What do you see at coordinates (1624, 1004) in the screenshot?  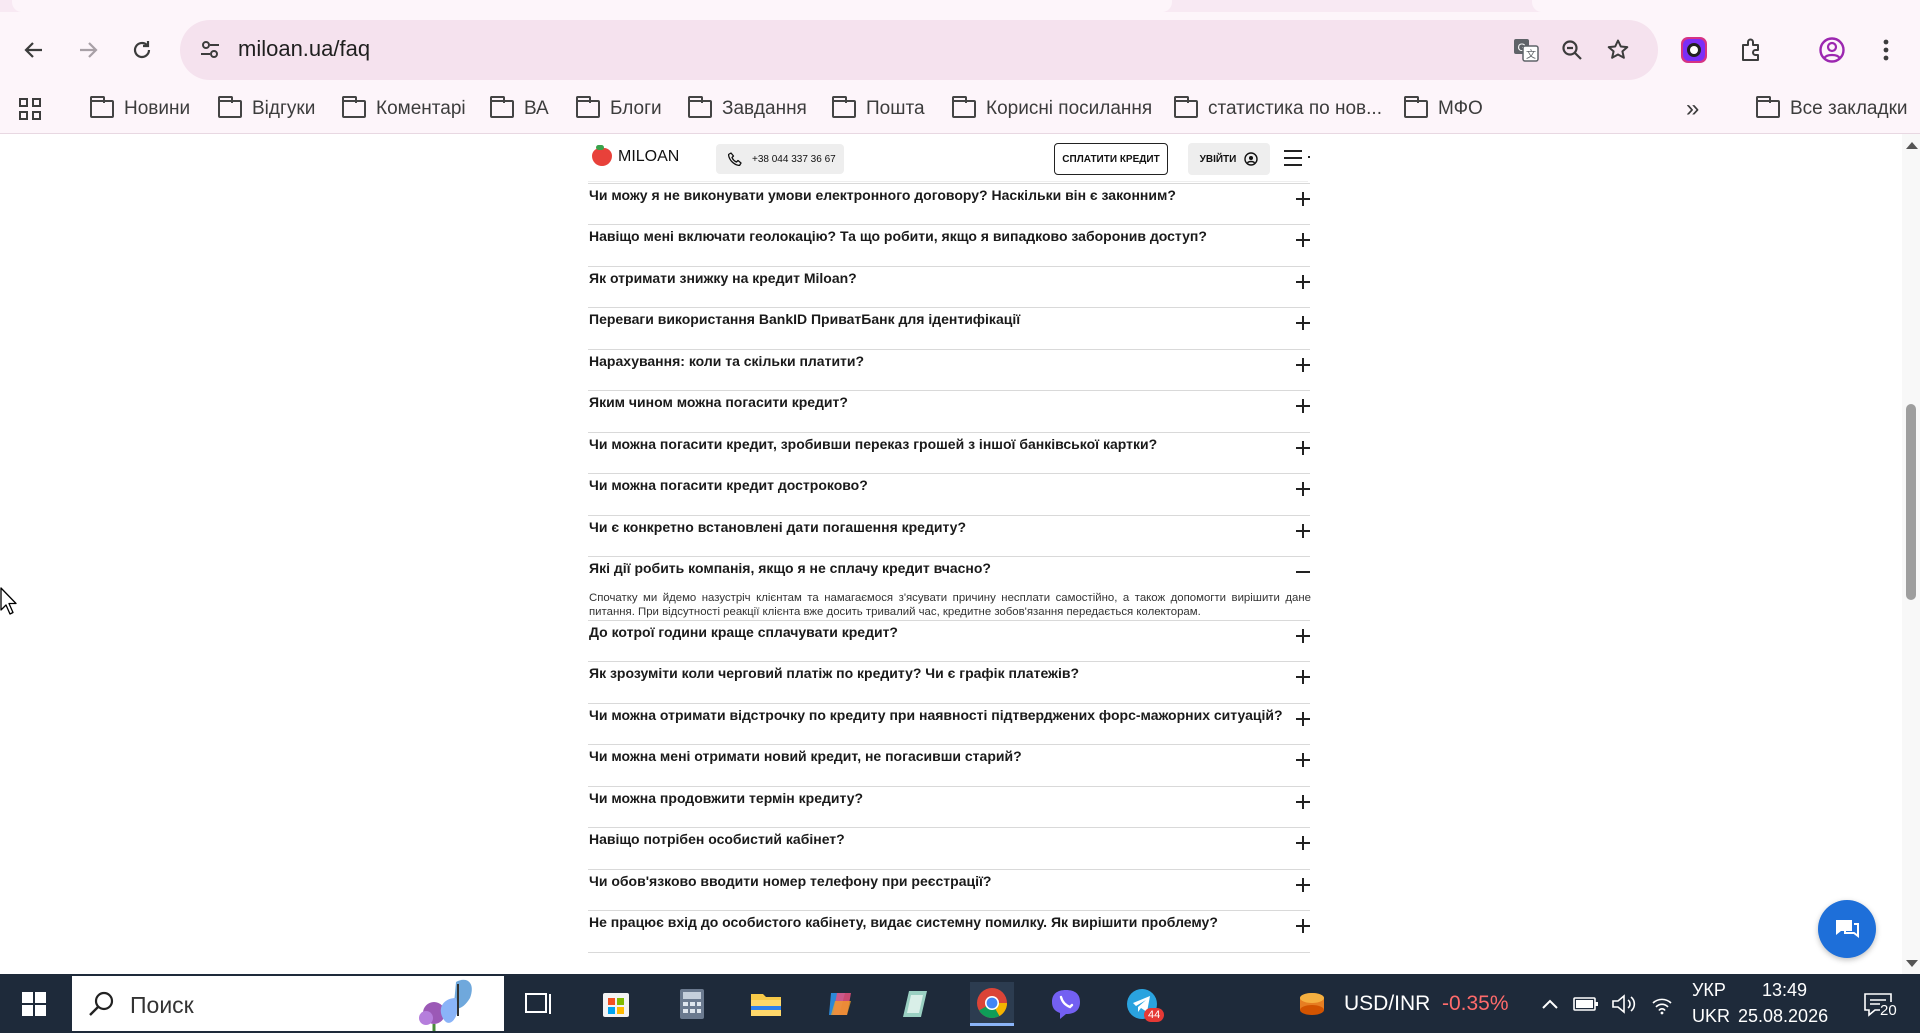 I see `volume-icon` at bounding box center [1624, 1004].